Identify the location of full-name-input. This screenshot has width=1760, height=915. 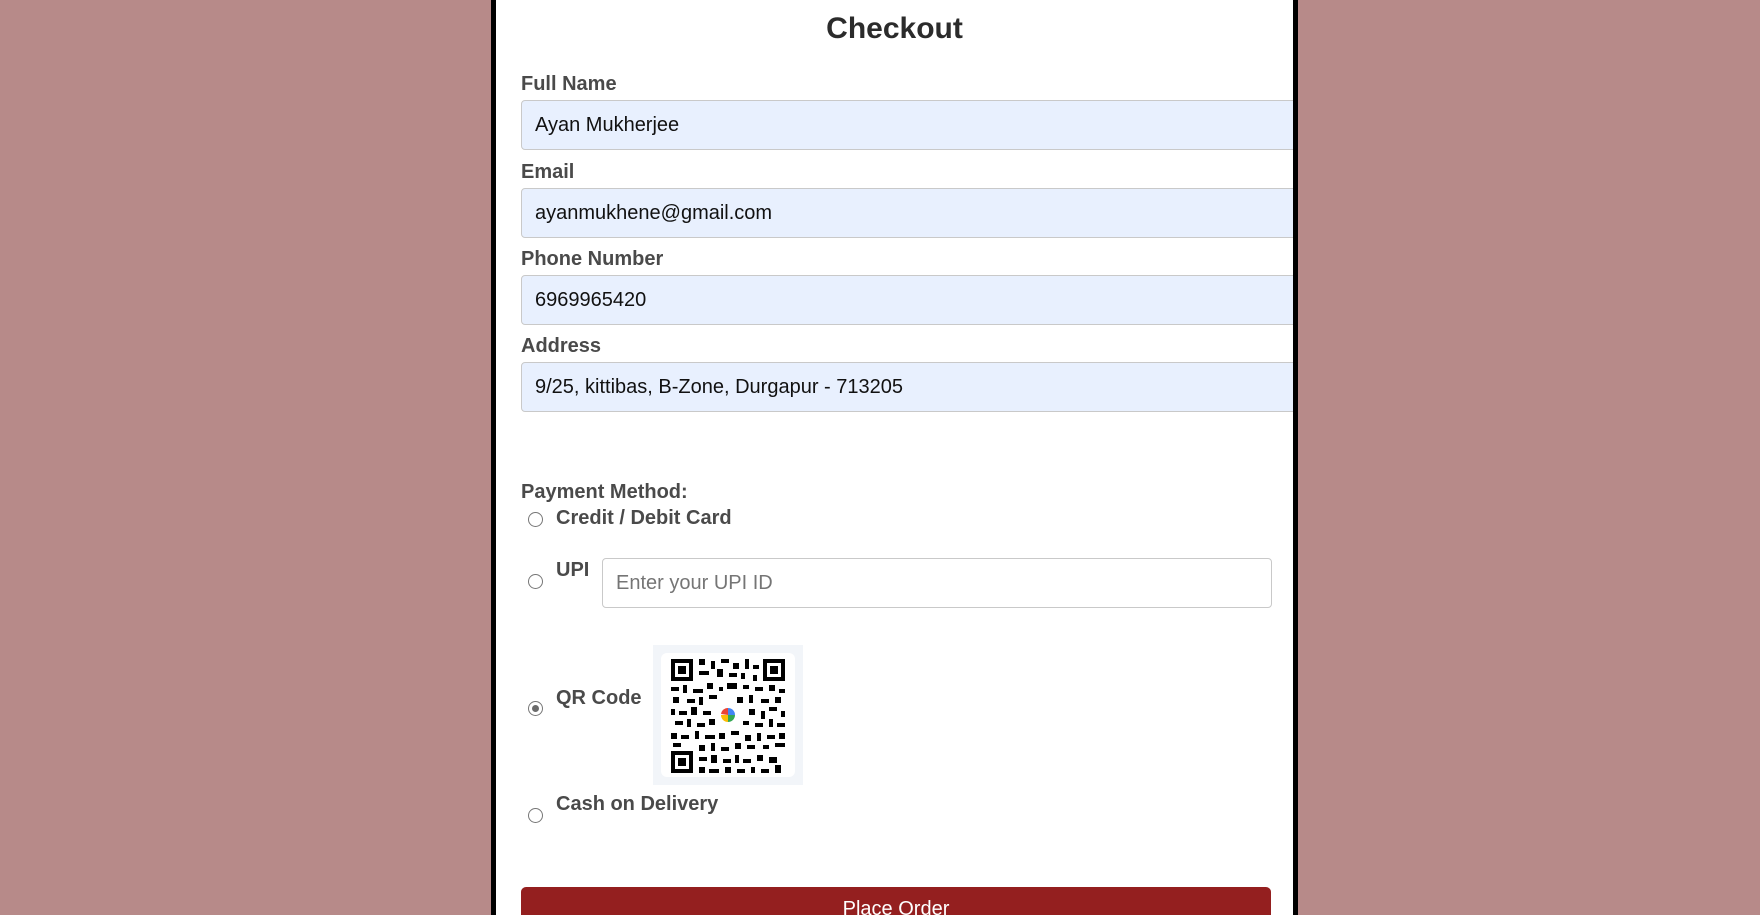
(907, 125).